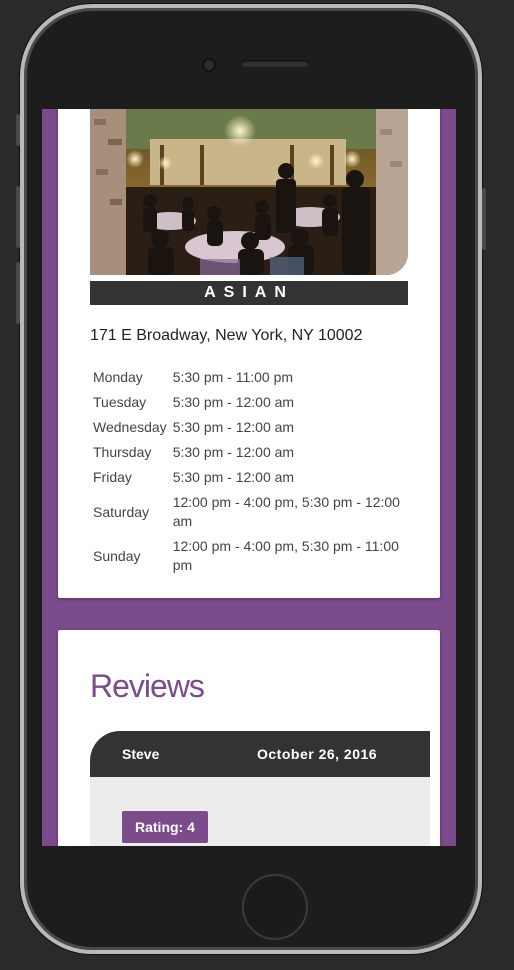  I want to click on review-header: Steve October 26, 2016, so click(260, 754).